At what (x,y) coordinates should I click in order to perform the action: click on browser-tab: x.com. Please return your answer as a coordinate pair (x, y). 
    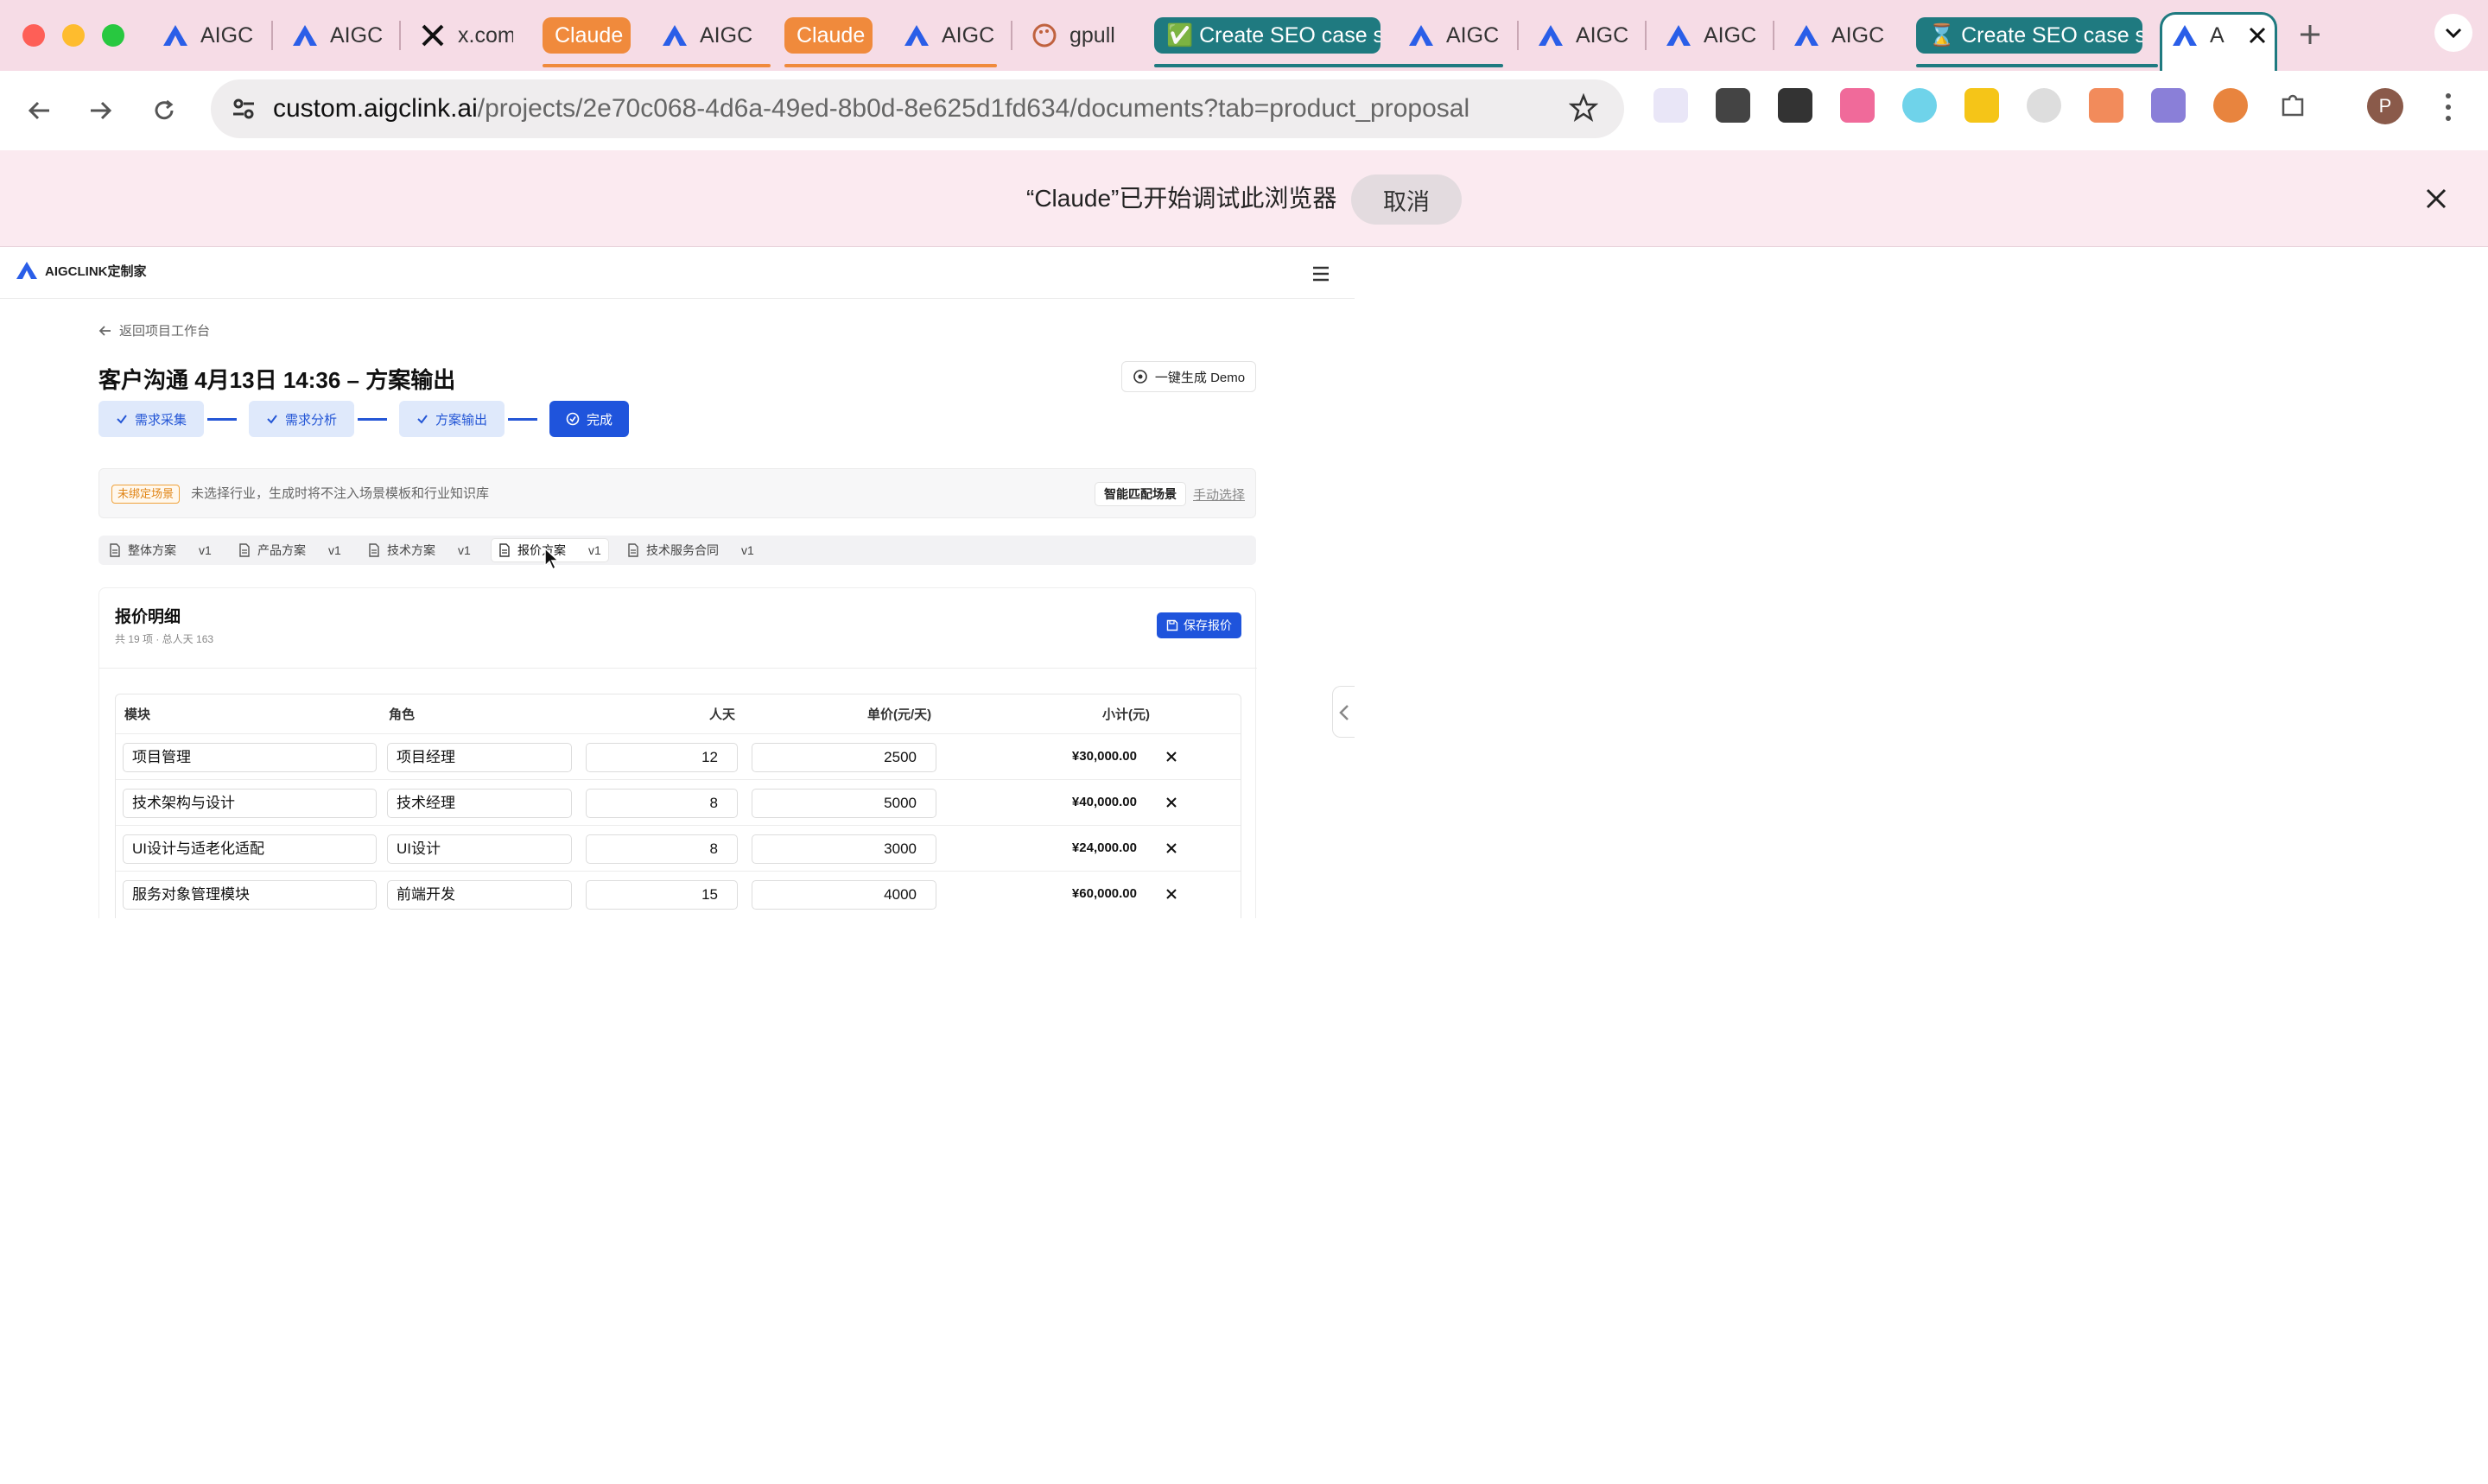
    Looking at the image, I should click on (465, 35).